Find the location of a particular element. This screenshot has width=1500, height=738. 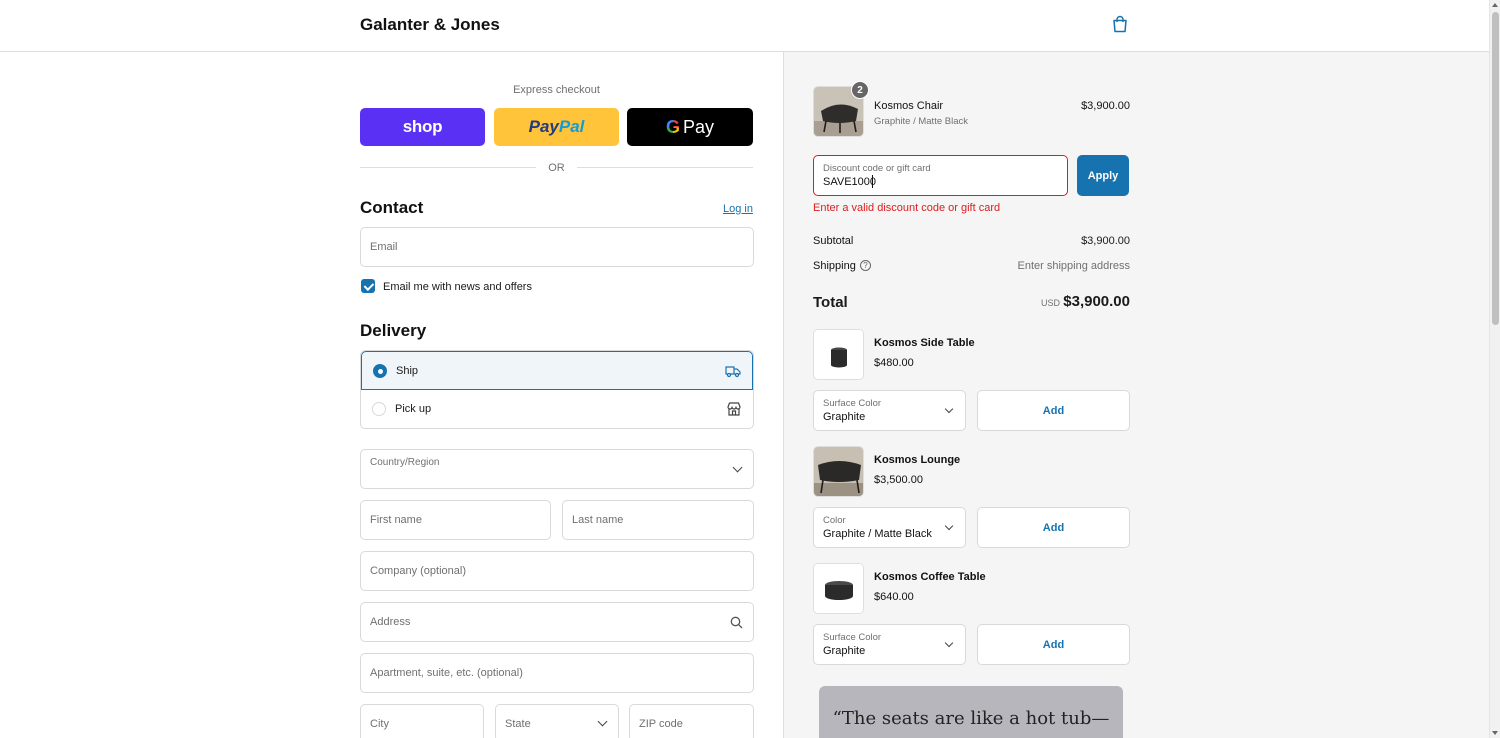

discount-label: Discount code or gift card is located at coordinates (877, 168).